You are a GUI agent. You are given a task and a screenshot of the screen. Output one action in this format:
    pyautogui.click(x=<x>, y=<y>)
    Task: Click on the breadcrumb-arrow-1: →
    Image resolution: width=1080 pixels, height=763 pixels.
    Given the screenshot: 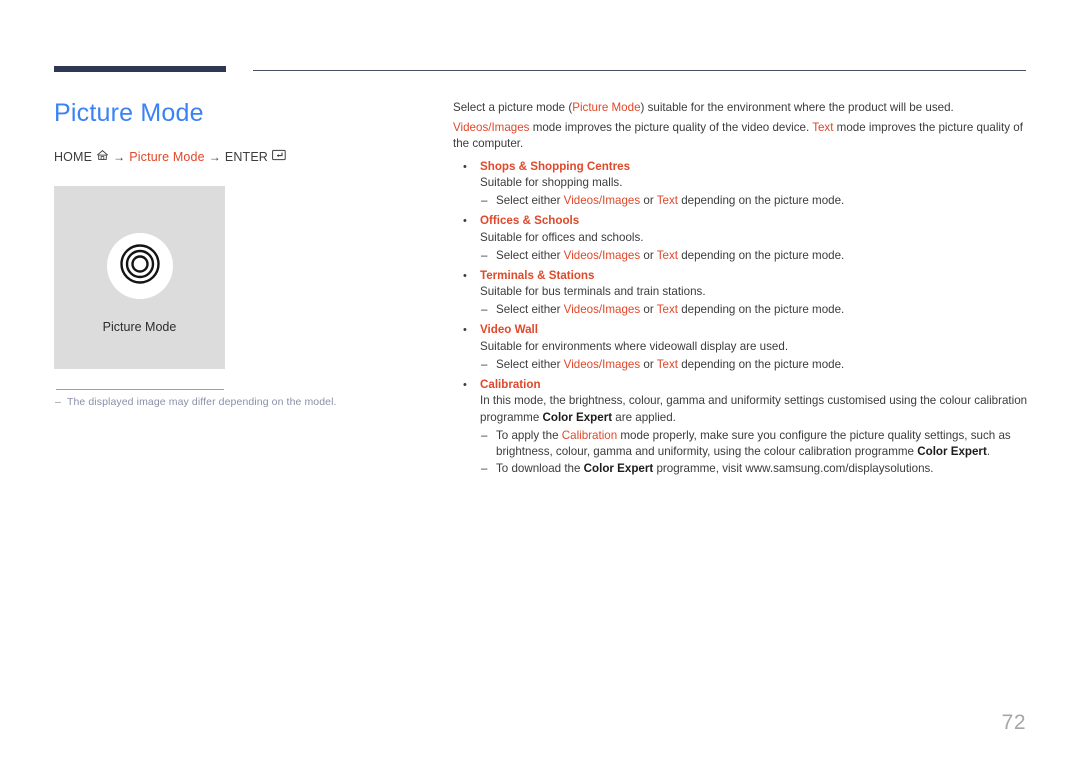 What is the action you would take?
    pyautogui.click(x=119, y=156)
    